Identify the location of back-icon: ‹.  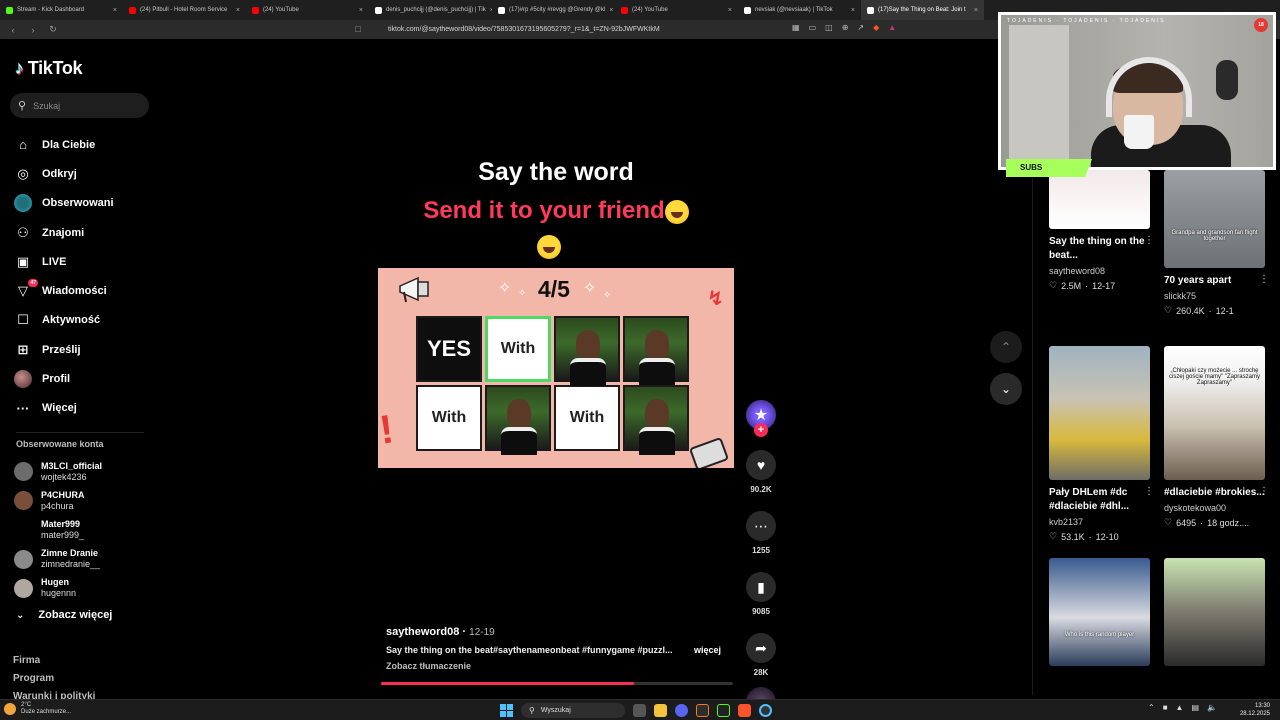
(13, 30).